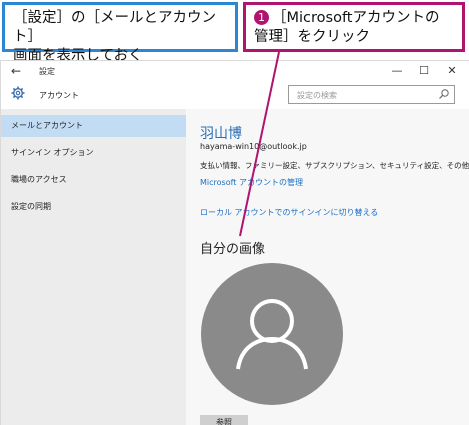  I want to click on sidebar-item-sync-settings: 設定の同期, so click(93, 207).